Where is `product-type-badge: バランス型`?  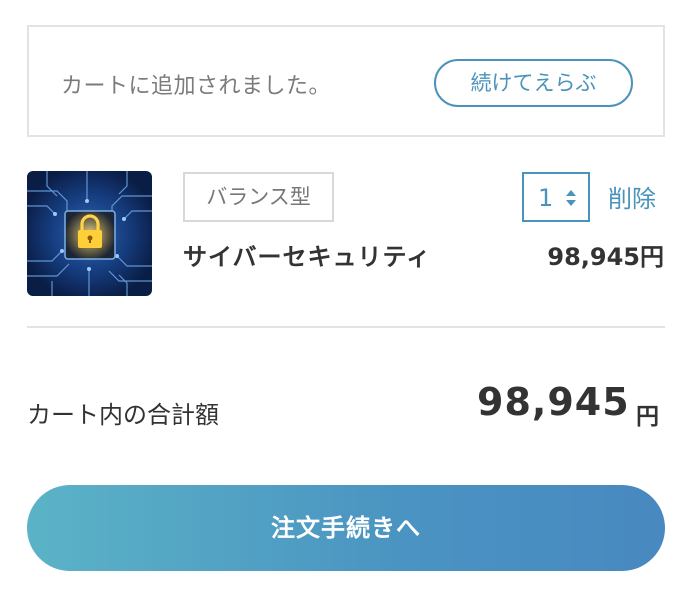 product-type-badge: バランス型 is located at coordinates (258, 197).